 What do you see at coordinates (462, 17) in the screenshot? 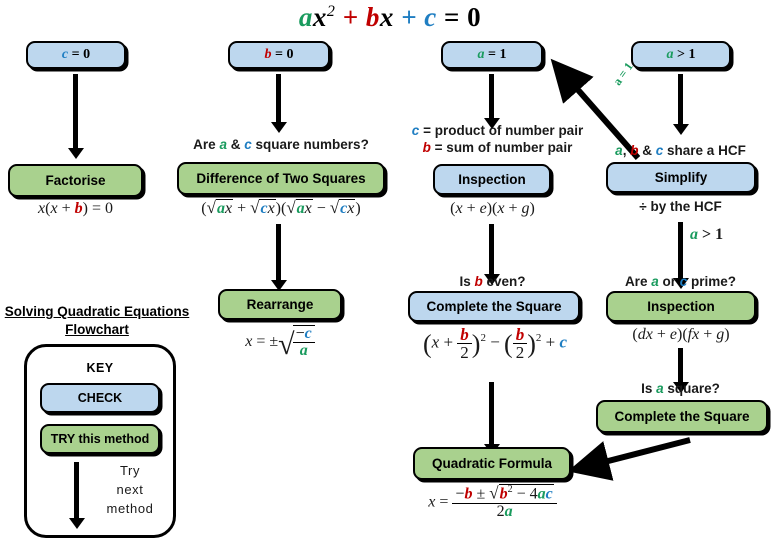
I see `title-equals-zero: = 0` at bounding box center [462, 17].